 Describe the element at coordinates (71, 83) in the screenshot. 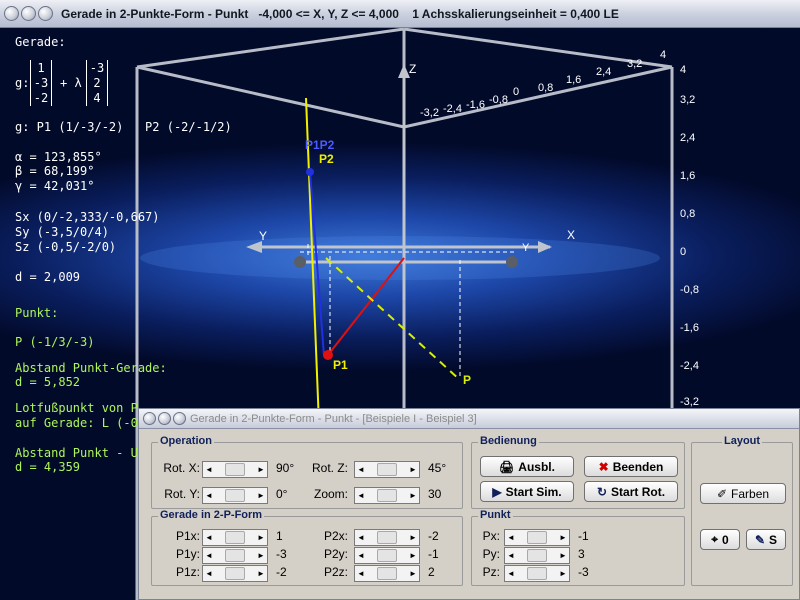

I see `plus-lambda: + λ` at that location.